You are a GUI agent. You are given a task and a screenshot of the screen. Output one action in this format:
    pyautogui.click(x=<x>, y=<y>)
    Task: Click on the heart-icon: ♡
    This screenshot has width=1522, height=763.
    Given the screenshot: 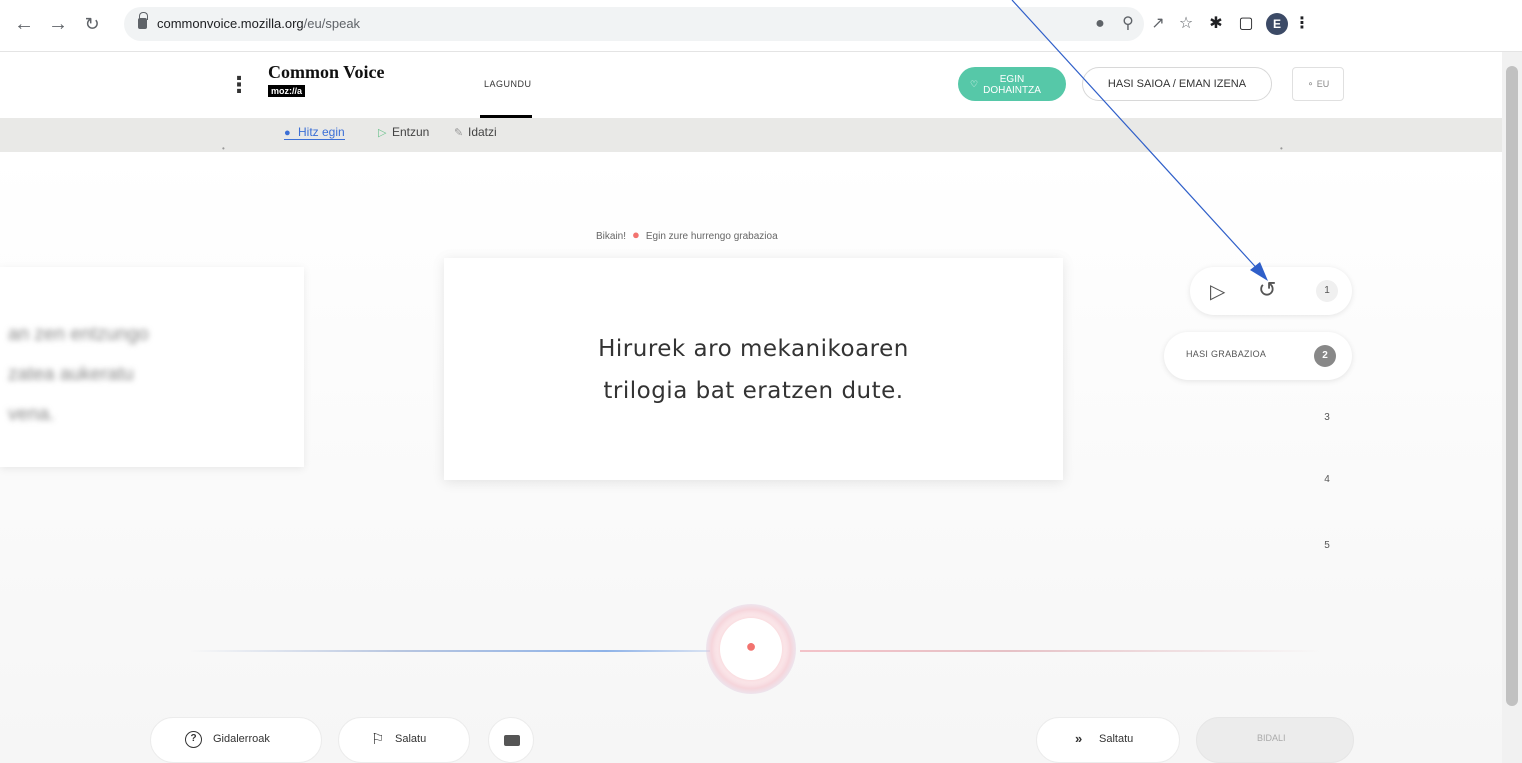 What is the action you would take?
    pyautogui.click(x=974, y=84)
    